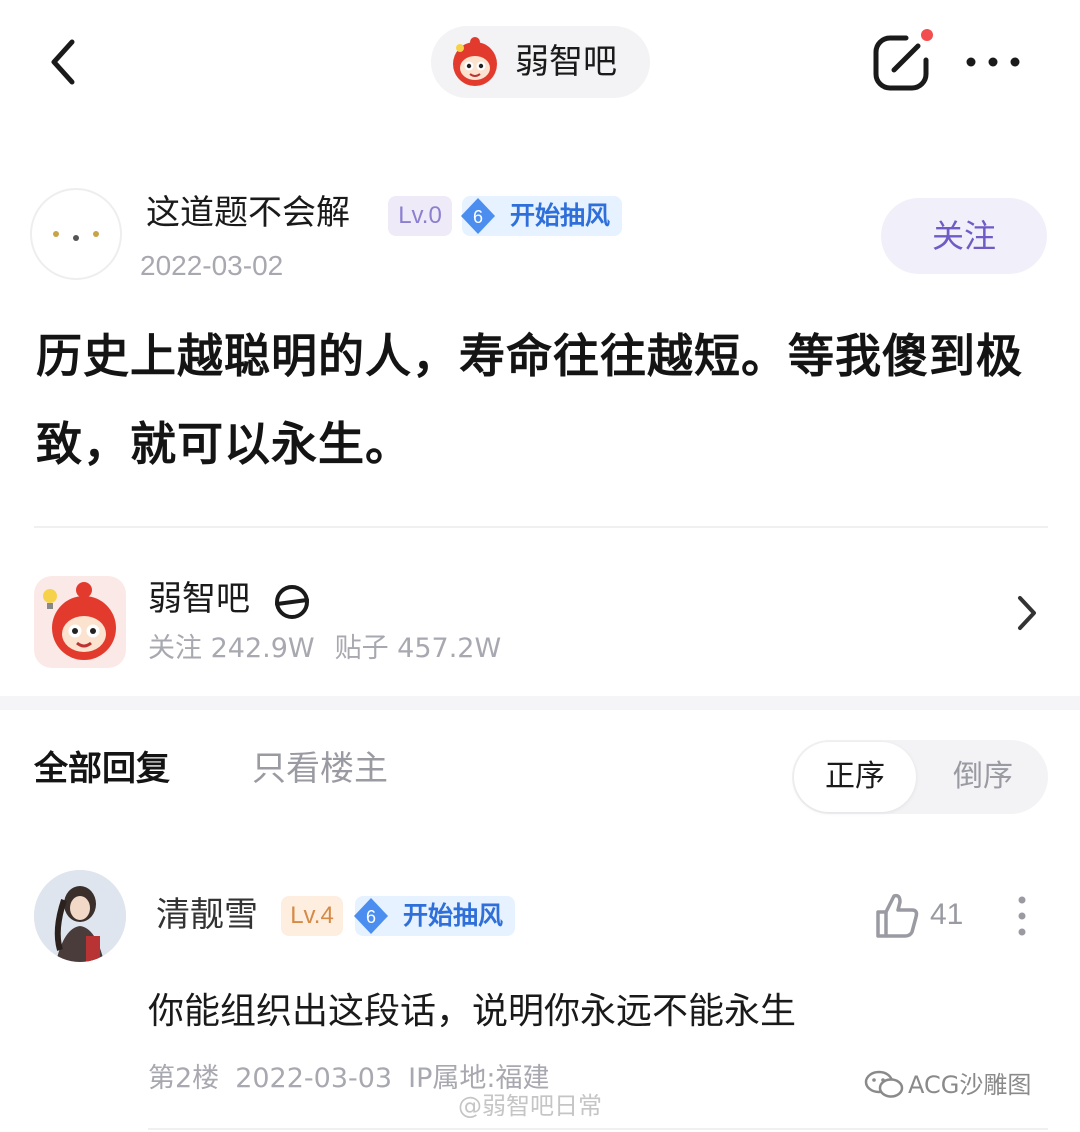 The width and height of the screenshot is (1080, 1132). I want to click on thumbs-up-icon, so click(897, 915).